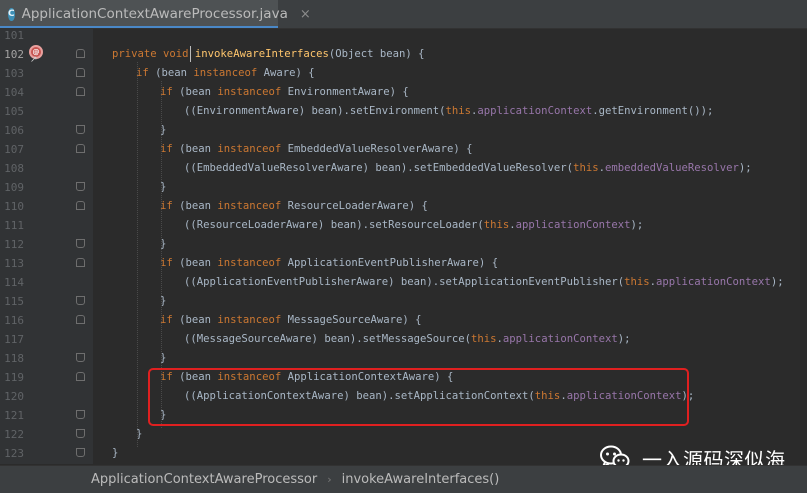 The height and width of the screenshot is (493, 807). I want to click on line-number: 115, so click(12, 301).